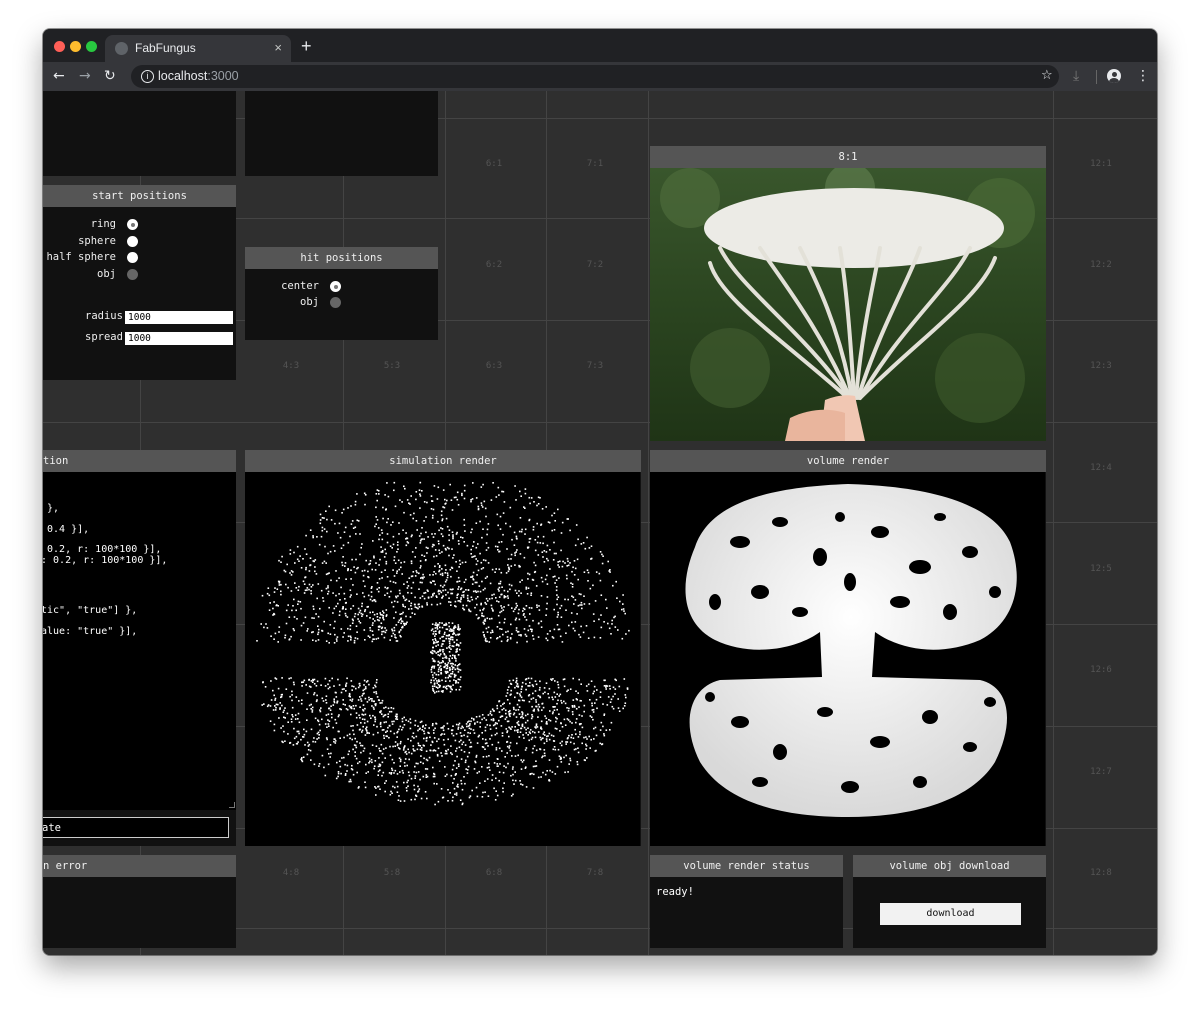  Describe the element at coordinates (595, 366) in the screenshot. I see `grid-cell-label: 7:3` at that location.